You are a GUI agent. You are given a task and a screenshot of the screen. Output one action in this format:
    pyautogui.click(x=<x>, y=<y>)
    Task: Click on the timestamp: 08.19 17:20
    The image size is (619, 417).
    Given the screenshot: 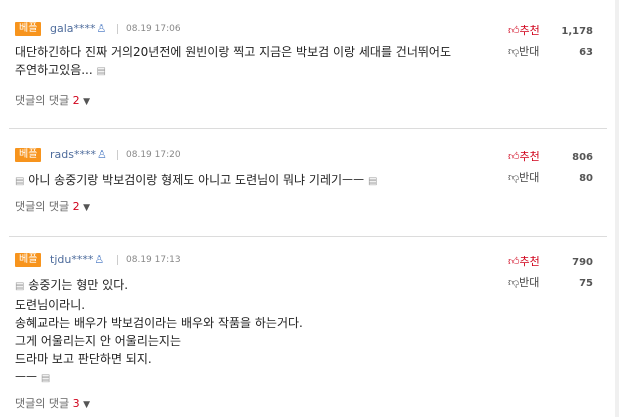 What is the action you would take?
    pyautogui.click(x=153, y=155)
    